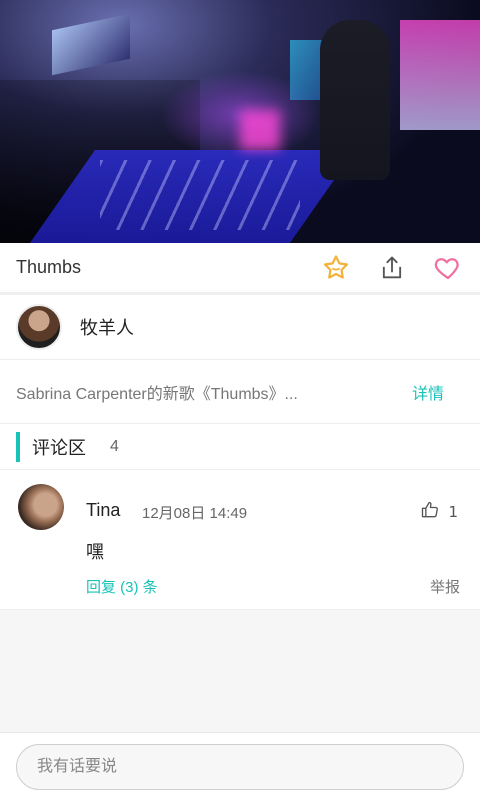 This screenshot has width=480, height=800. I want to click on report-link: 举报, so click(445, 586).